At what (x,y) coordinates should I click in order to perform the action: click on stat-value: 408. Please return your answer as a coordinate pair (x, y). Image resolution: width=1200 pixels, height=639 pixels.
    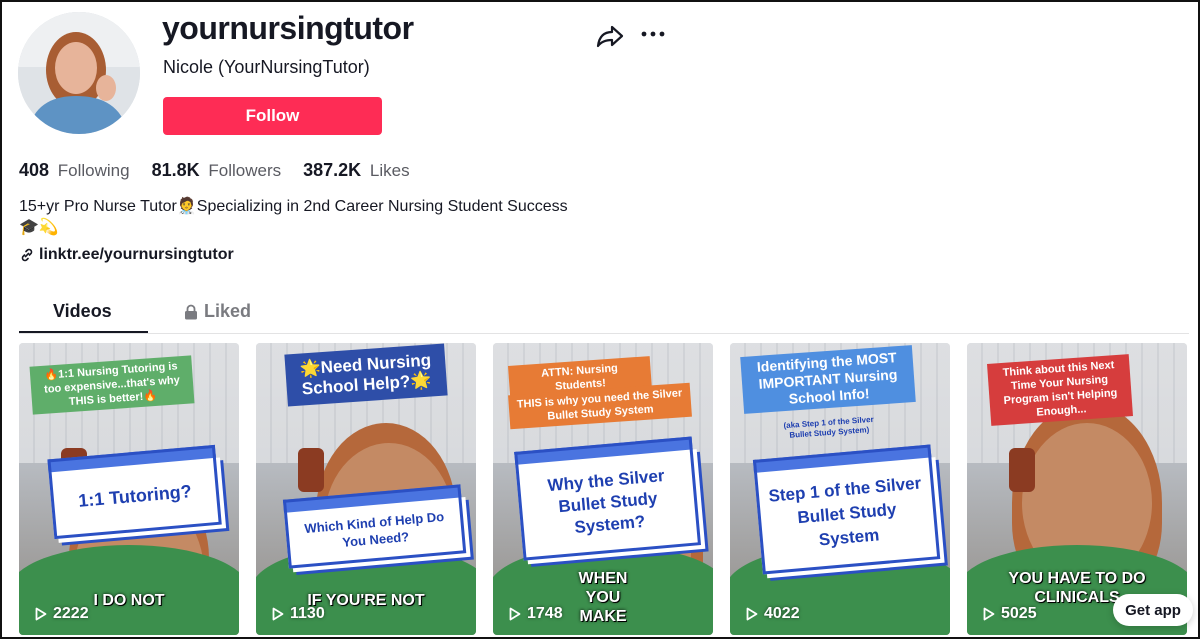
    Looking at the image, I should click on (34, 170).